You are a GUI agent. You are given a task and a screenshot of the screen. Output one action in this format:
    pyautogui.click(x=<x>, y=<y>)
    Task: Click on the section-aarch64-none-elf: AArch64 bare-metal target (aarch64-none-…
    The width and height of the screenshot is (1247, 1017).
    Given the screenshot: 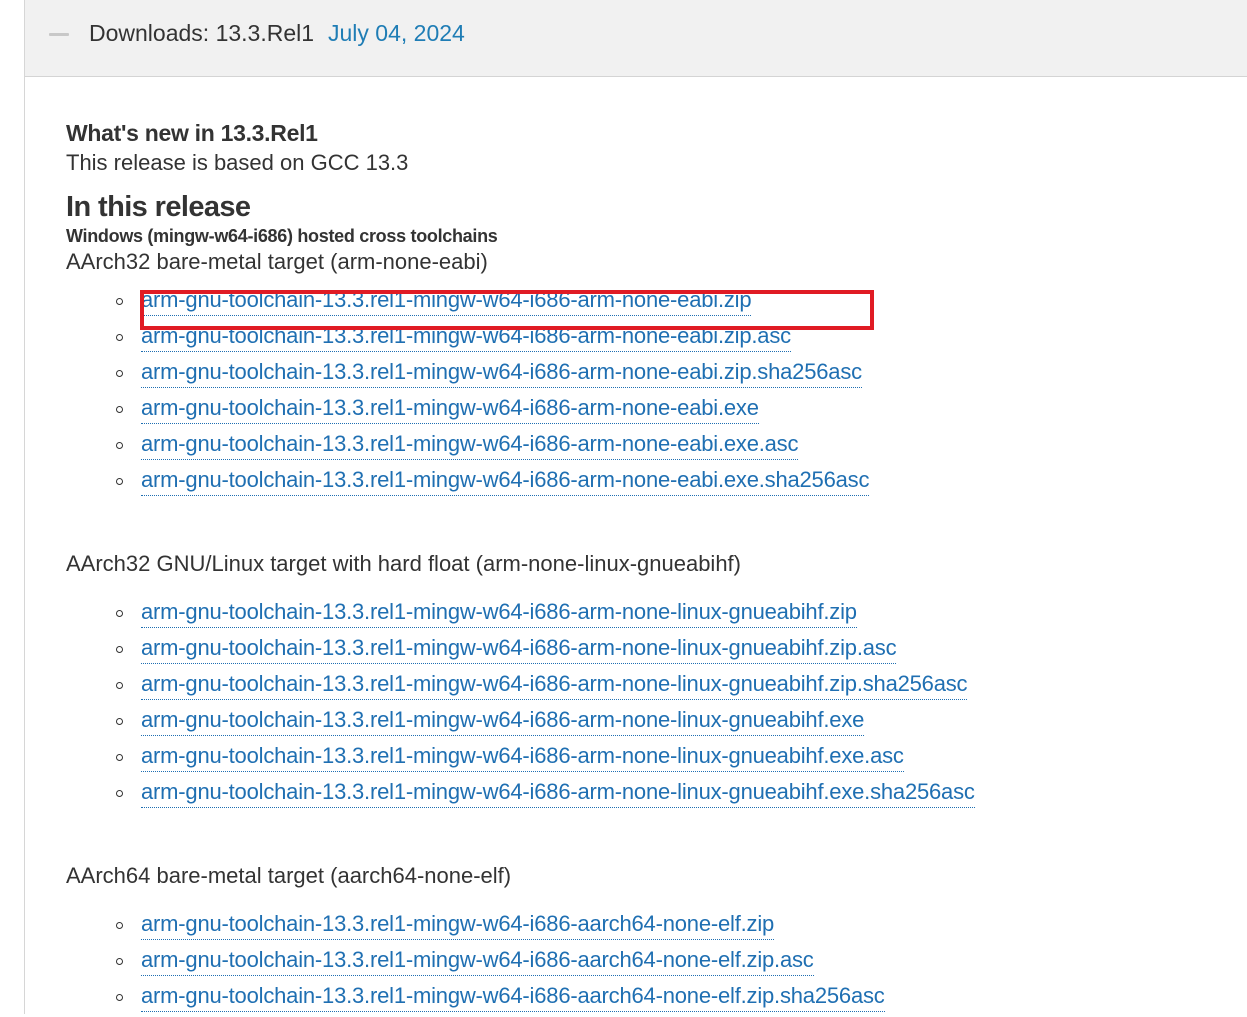 What is the action you would take?
    pyautogui.click(x=651, y=939)
    